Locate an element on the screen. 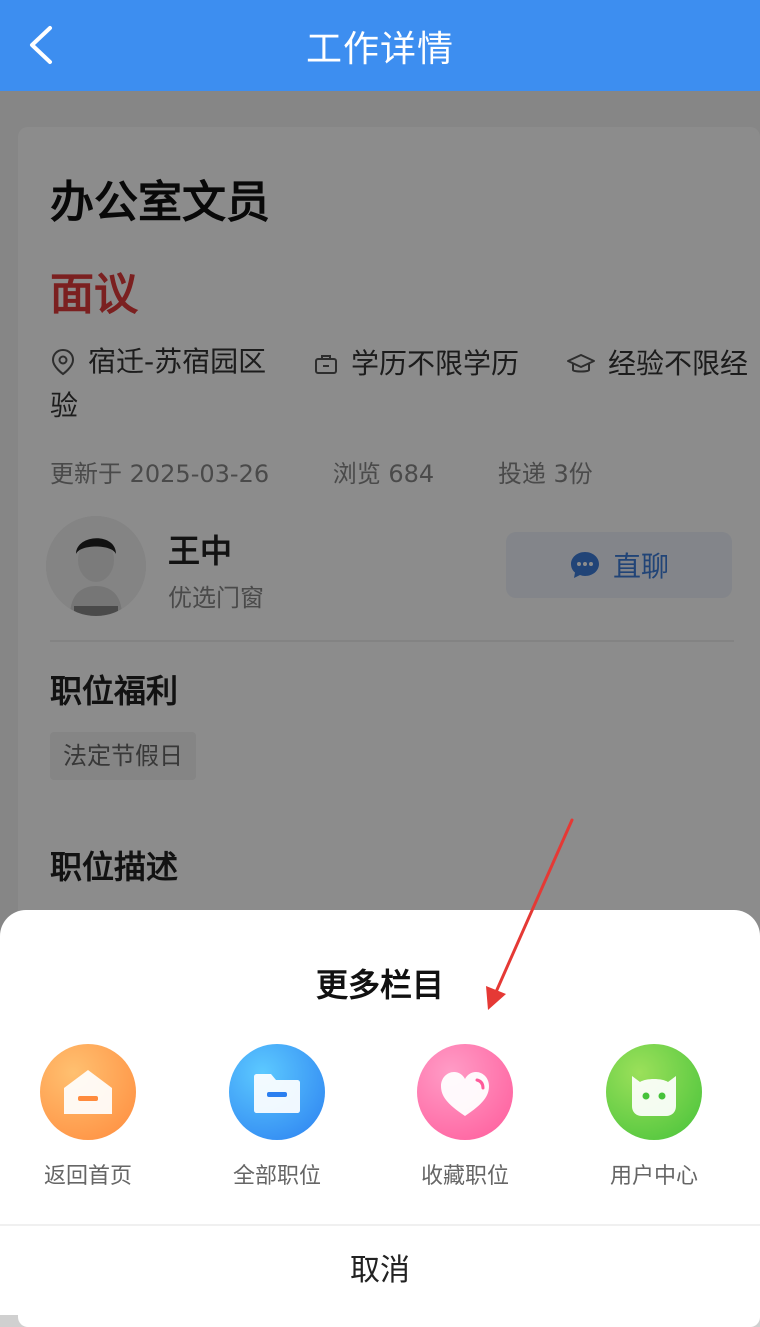  heart-glyph-icon is located at coordinates (465, 1094).